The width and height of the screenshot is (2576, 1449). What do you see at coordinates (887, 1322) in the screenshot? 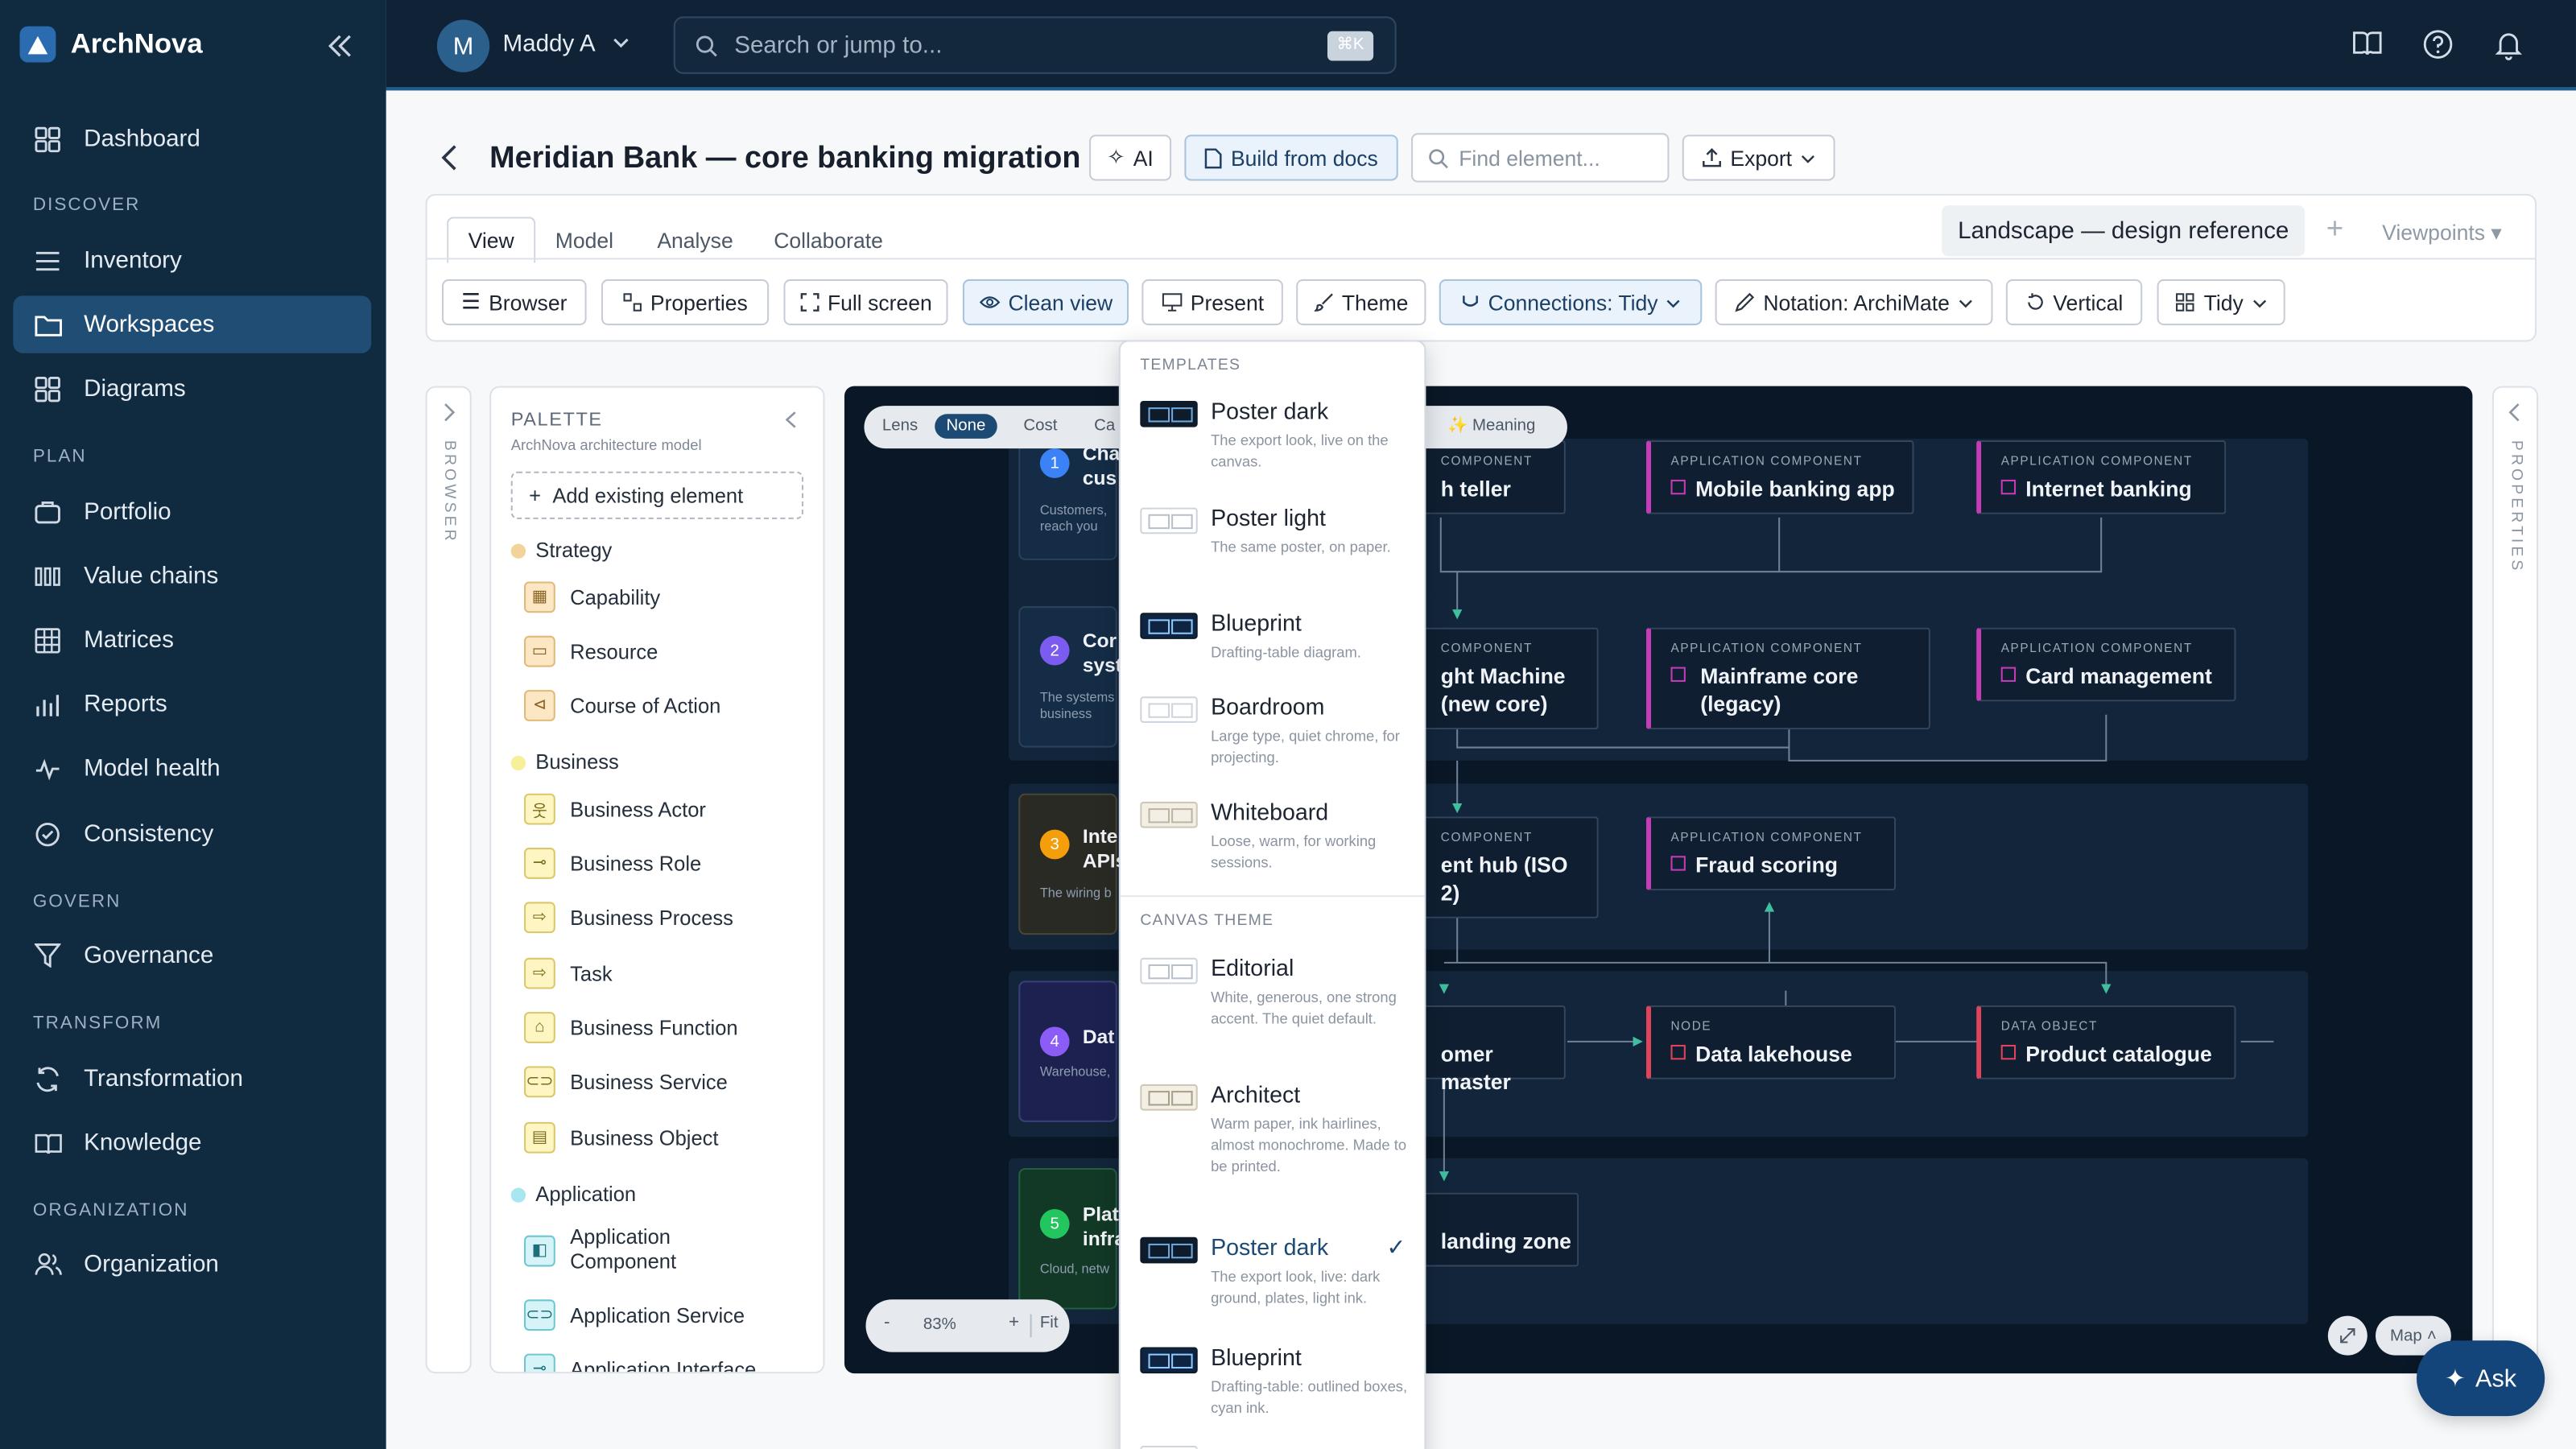
I see `zoom-out-button: -` at bounding box center [887, 1322].